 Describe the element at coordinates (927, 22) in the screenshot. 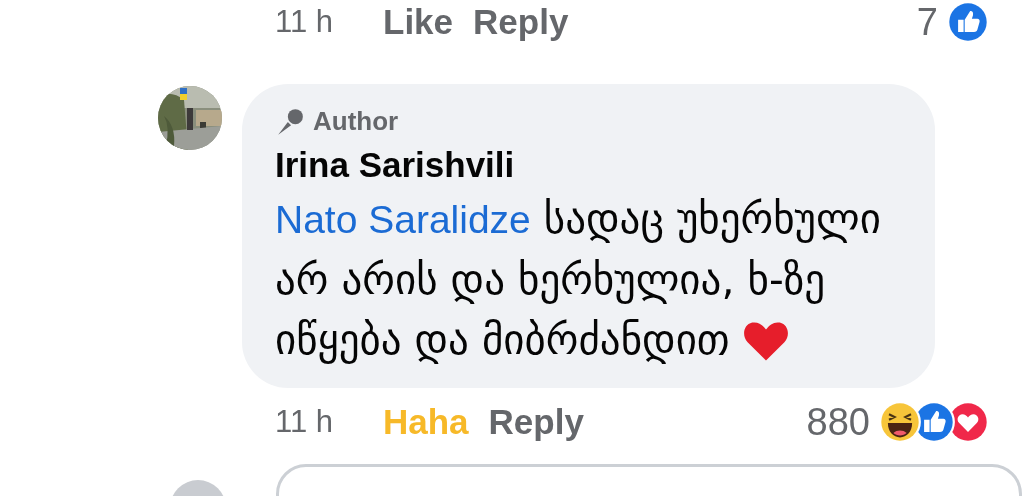

I see `reaction-count: 7` at that location.